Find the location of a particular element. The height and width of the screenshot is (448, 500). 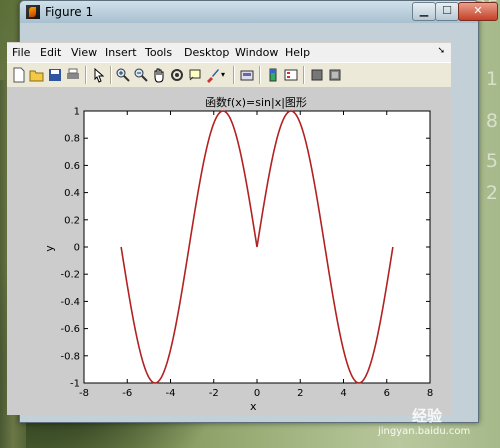

y-tick-label: -0.6 is located at coordinates (70, 329).